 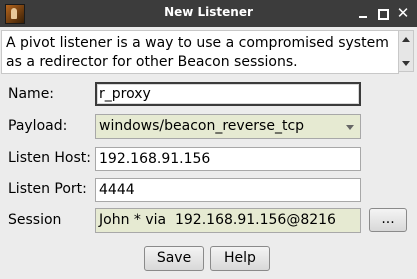 I want to click on payload-select: windows/beacon_reverse_tcp, so click(x=228, y=126).